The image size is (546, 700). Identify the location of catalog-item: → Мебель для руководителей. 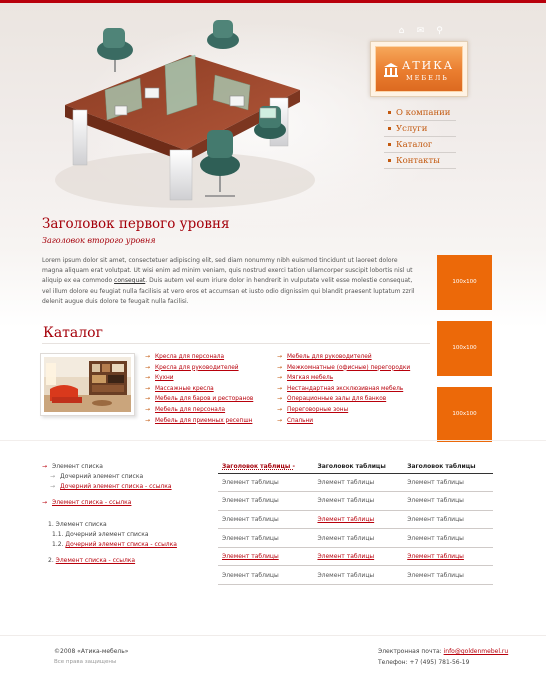
(343, 357).